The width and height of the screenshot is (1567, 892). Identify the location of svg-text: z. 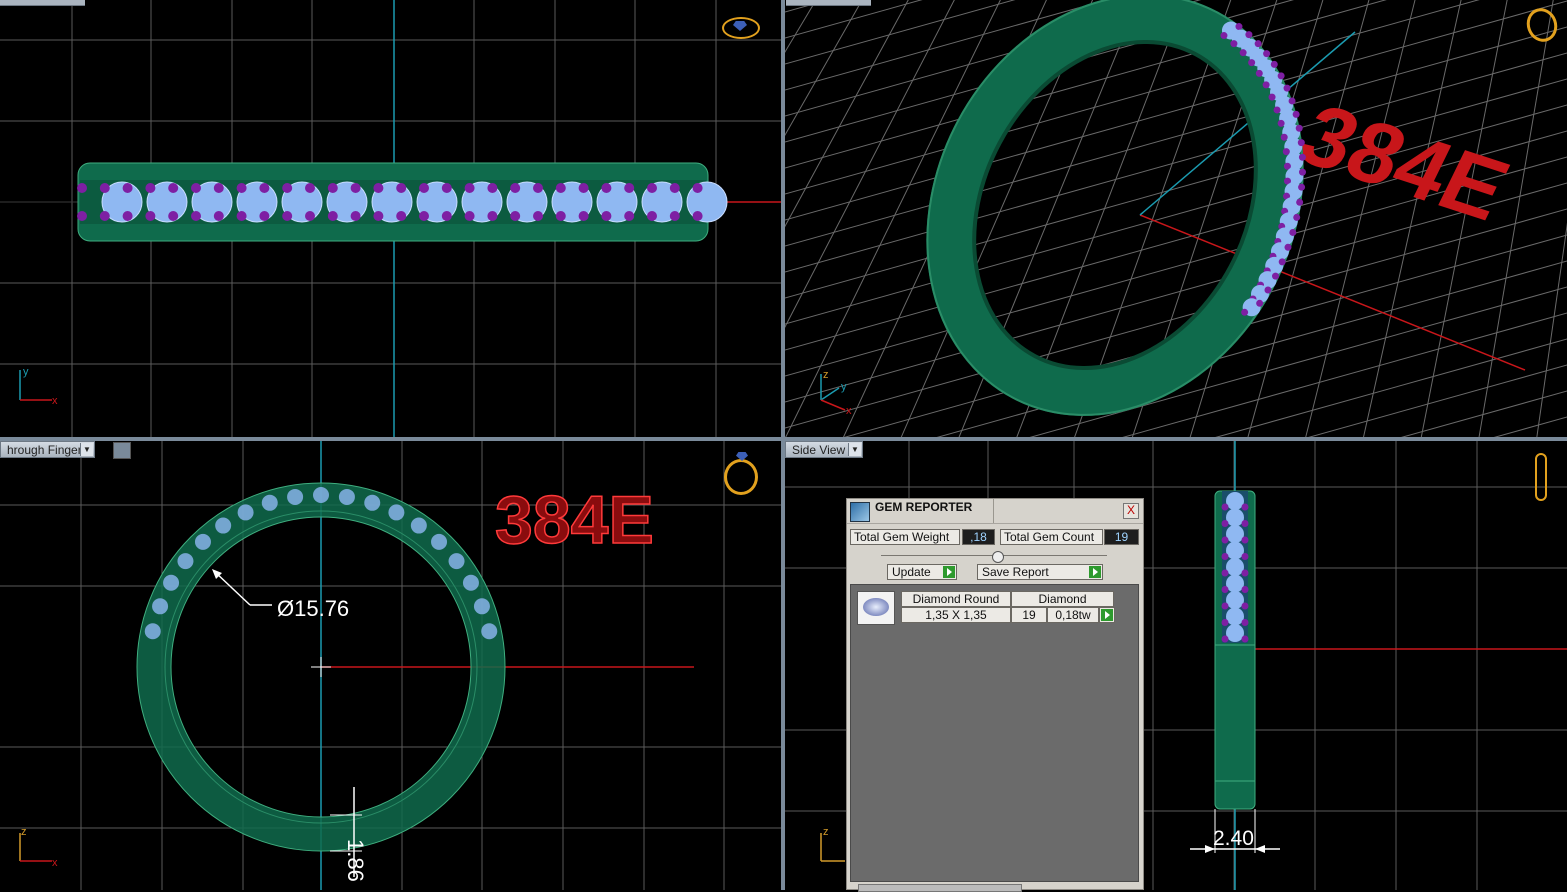
(24, 832).